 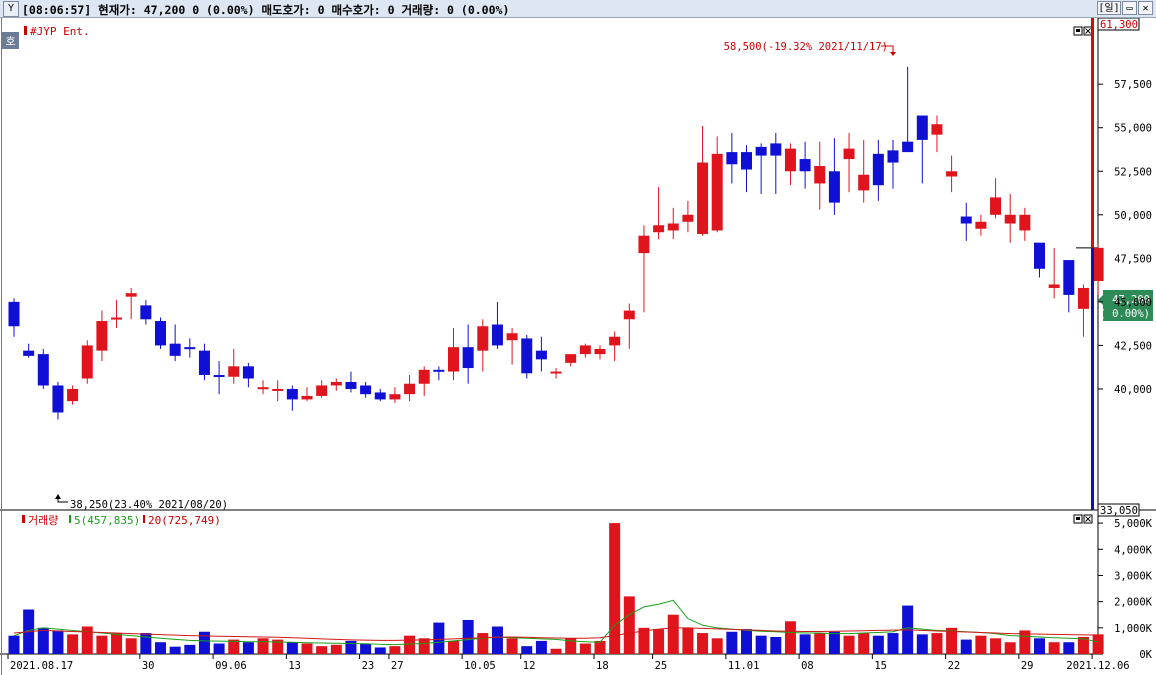 I want to click on gauge-lower-segment, so click(x=1092, y=378).